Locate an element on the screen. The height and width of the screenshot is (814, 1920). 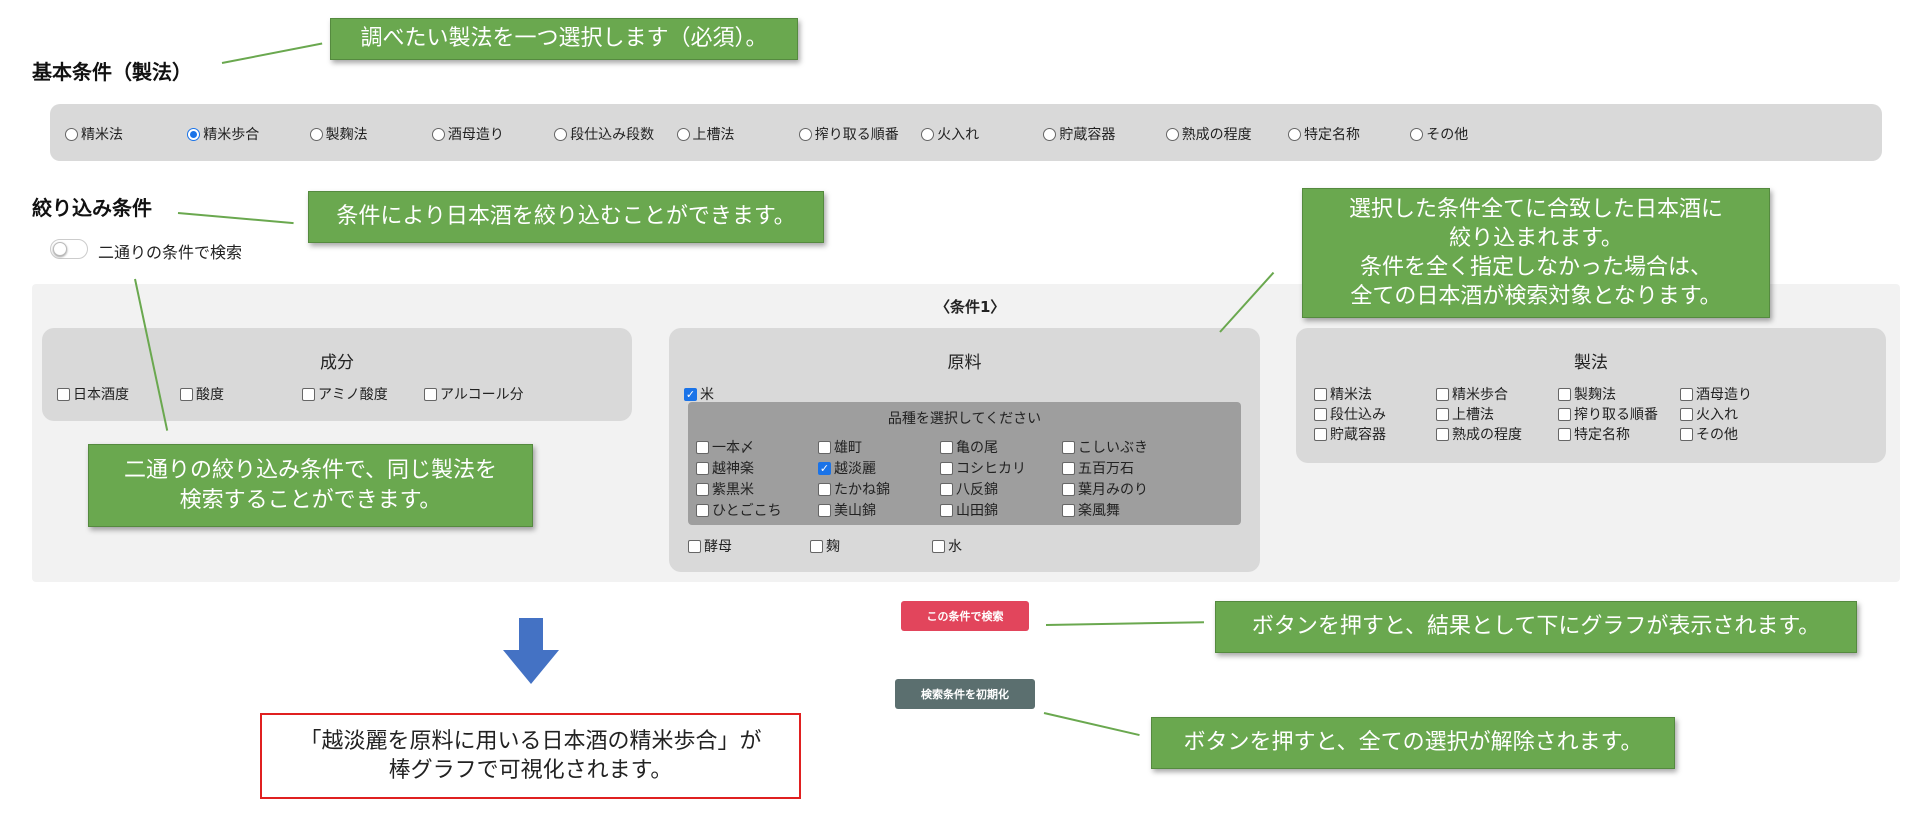
process-checkbox: 特定名称 is located at coordinates (1594, 434).